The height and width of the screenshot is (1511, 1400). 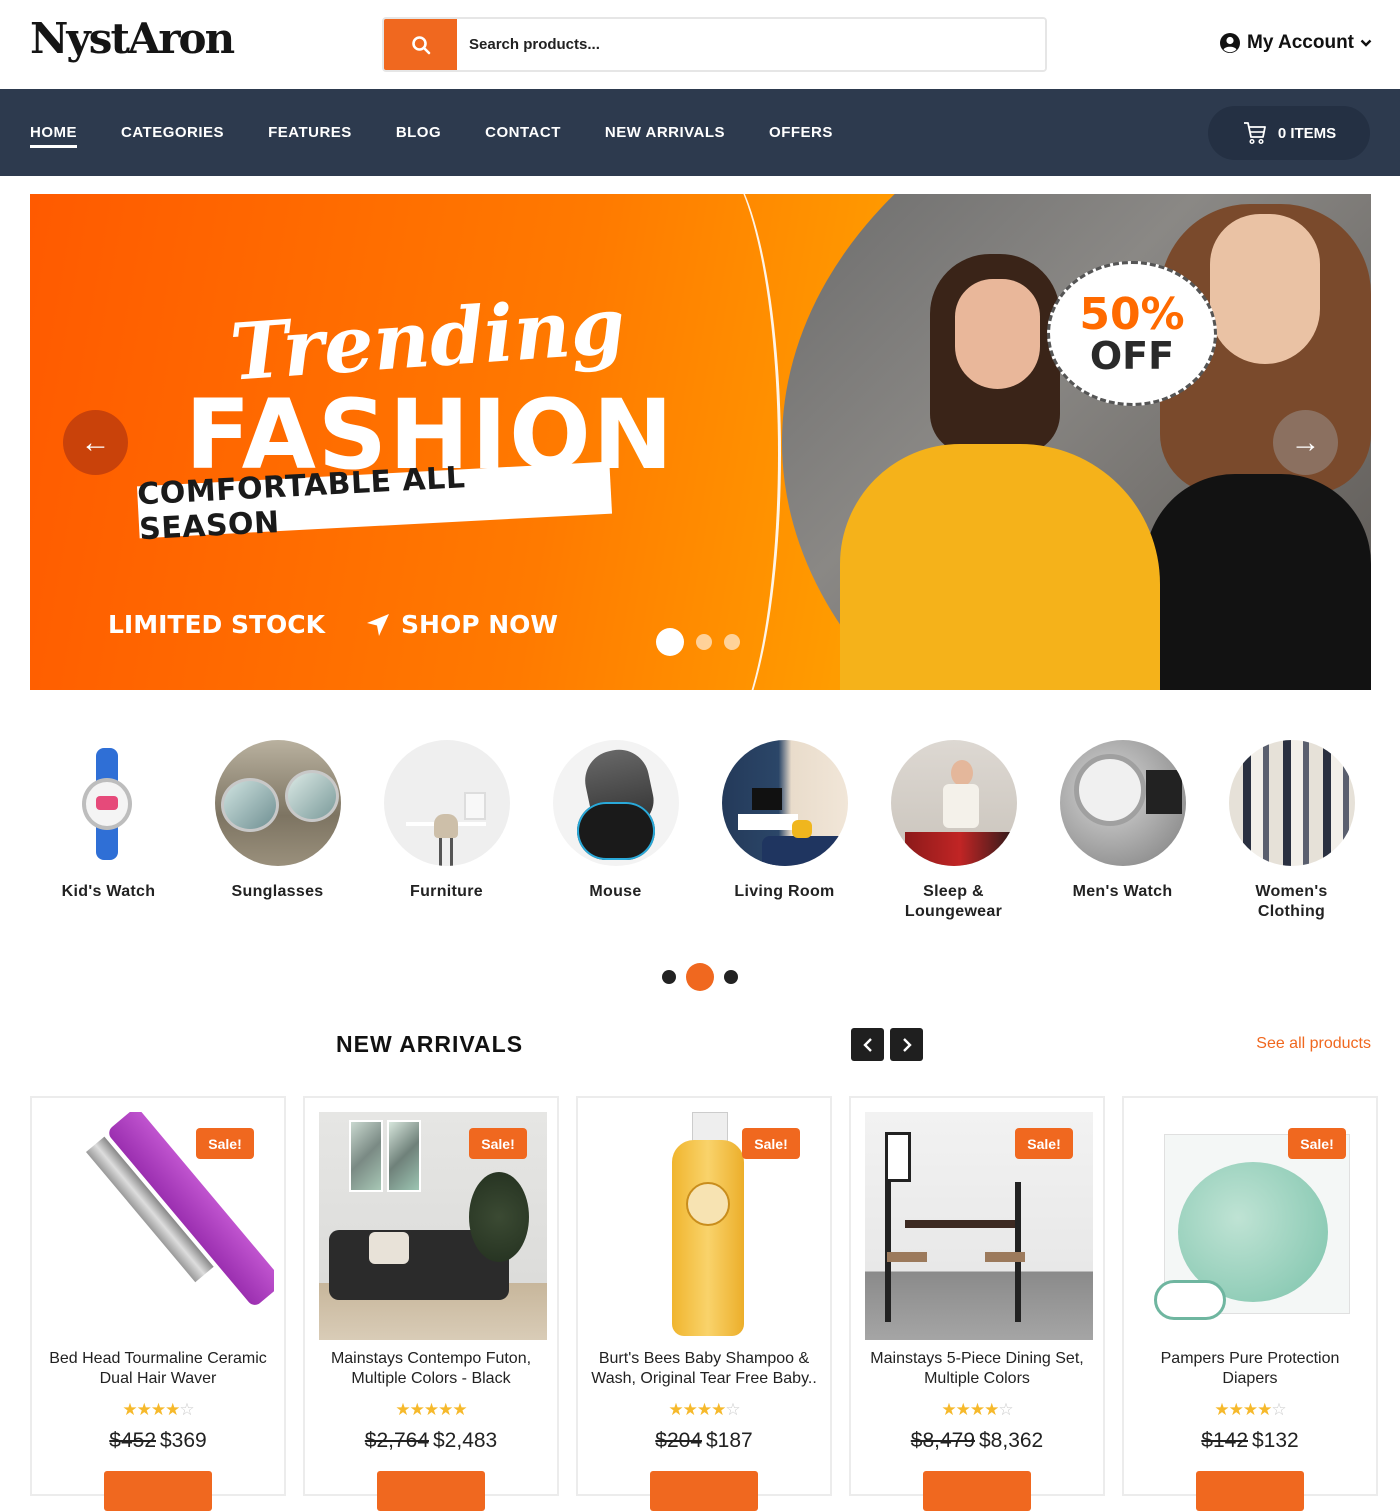 I want to click on nav-offers: OFFERS, so click(x=801, y=132).